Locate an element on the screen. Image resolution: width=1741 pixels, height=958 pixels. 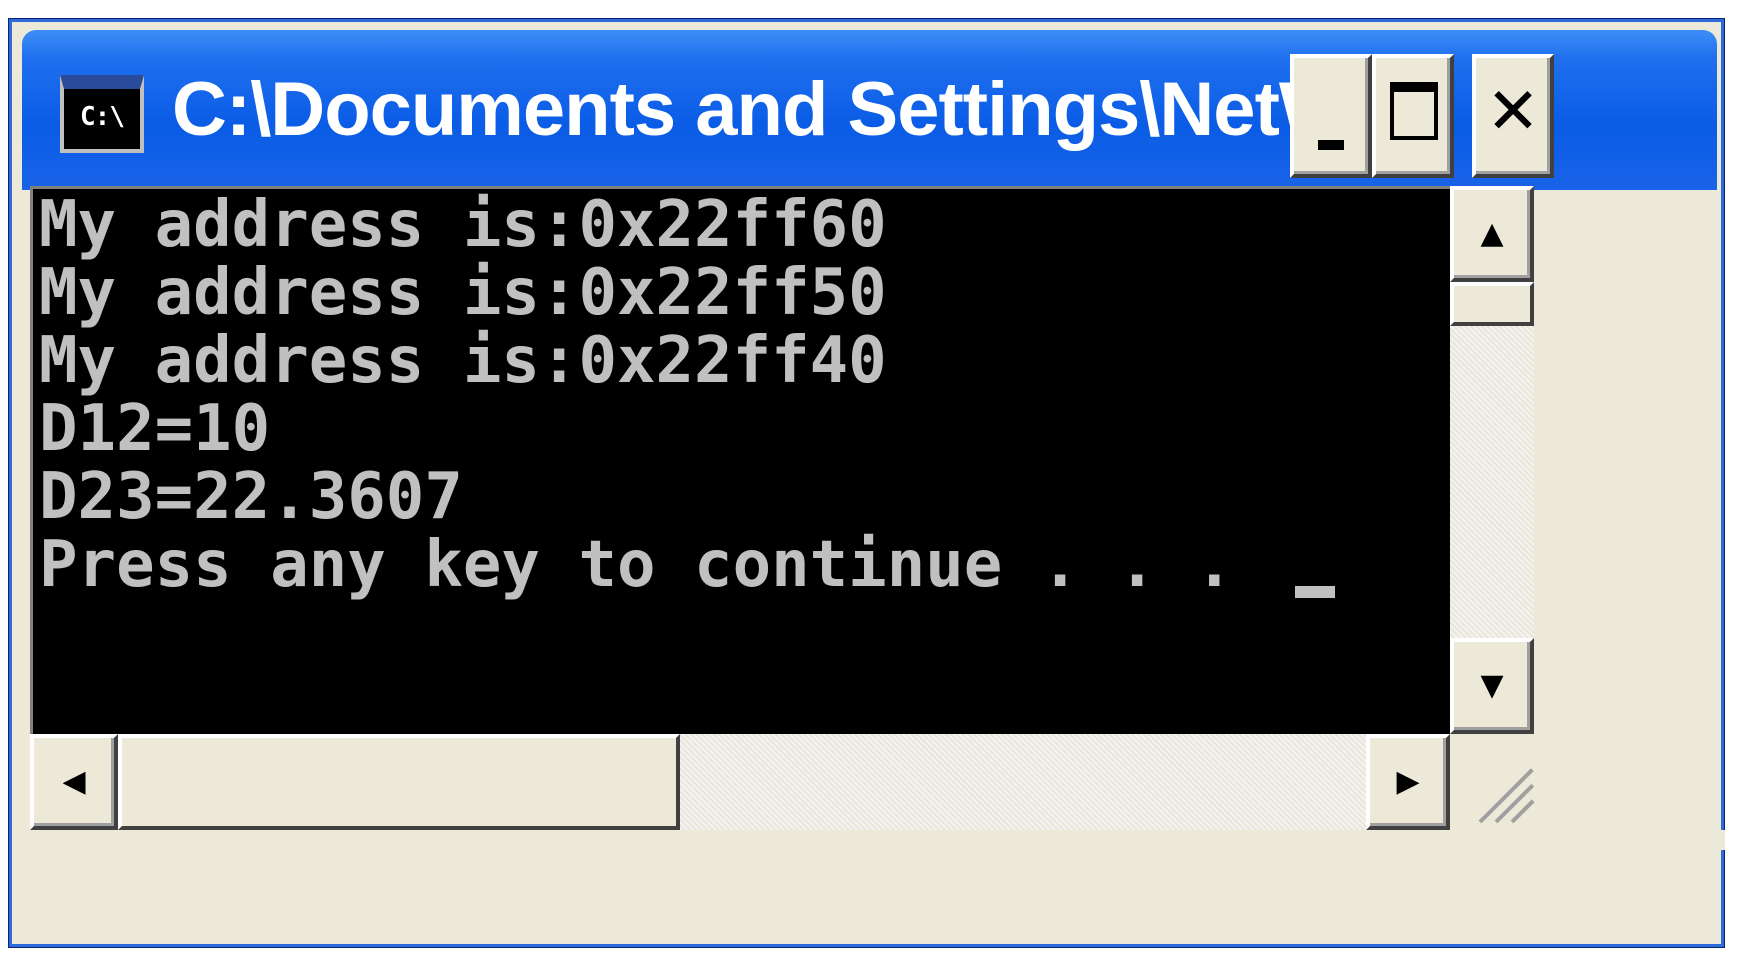
vertical-scrollbar: ▲ ▼ is located at coordinates (1492, 460).